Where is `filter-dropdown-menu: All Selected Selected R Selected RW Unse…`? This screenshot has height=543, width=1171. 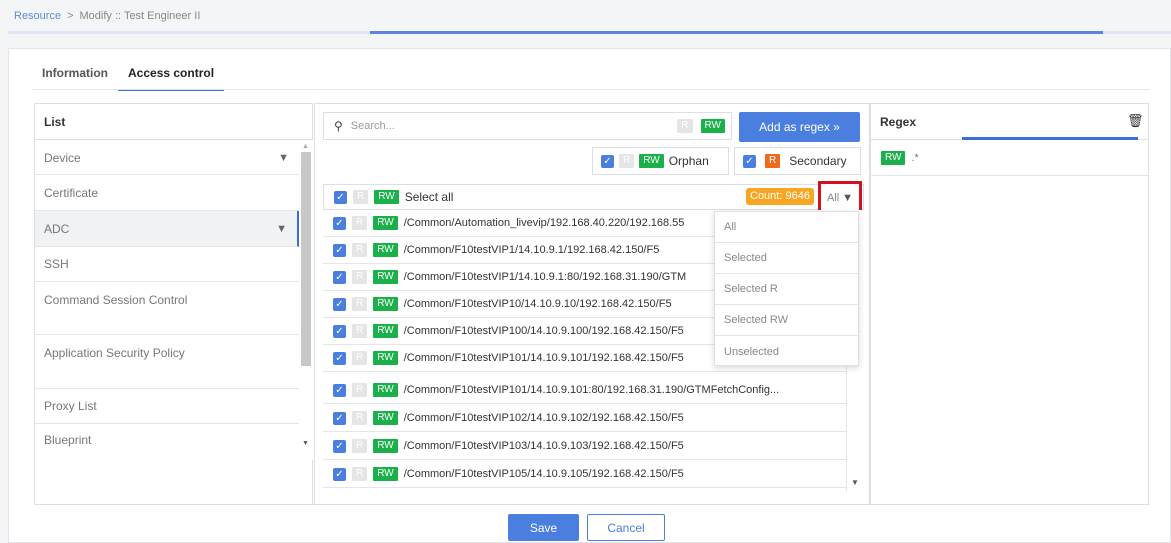 filter-dropdown-menu: All Selected Selected R Selected RW Unse… is located at coordinates (786, 288).